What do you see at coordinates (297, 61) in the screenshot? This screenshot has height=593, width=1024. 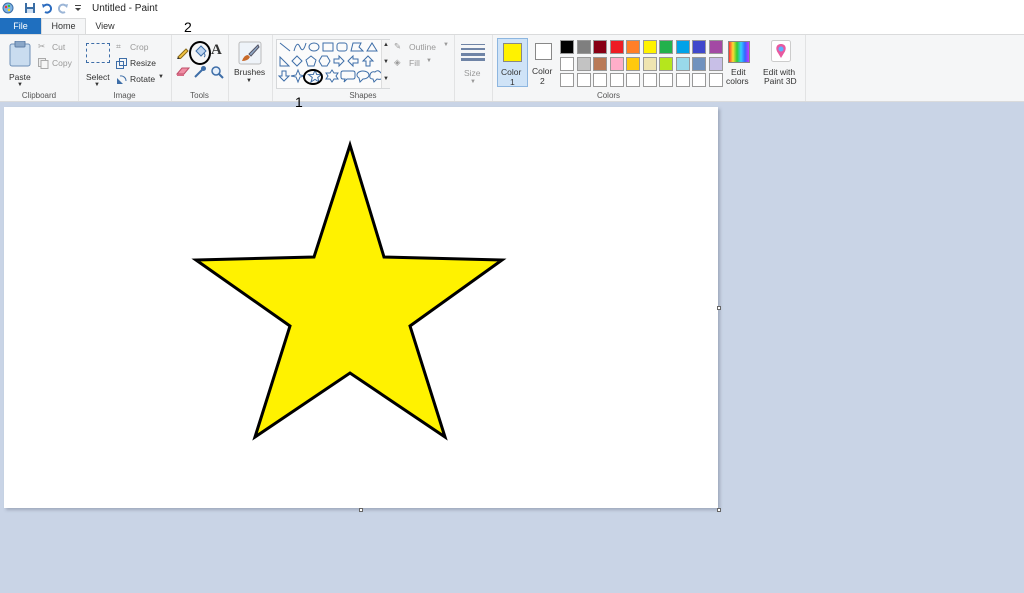 I see `diamond-shape-icon` at bounding box center [297, 61].